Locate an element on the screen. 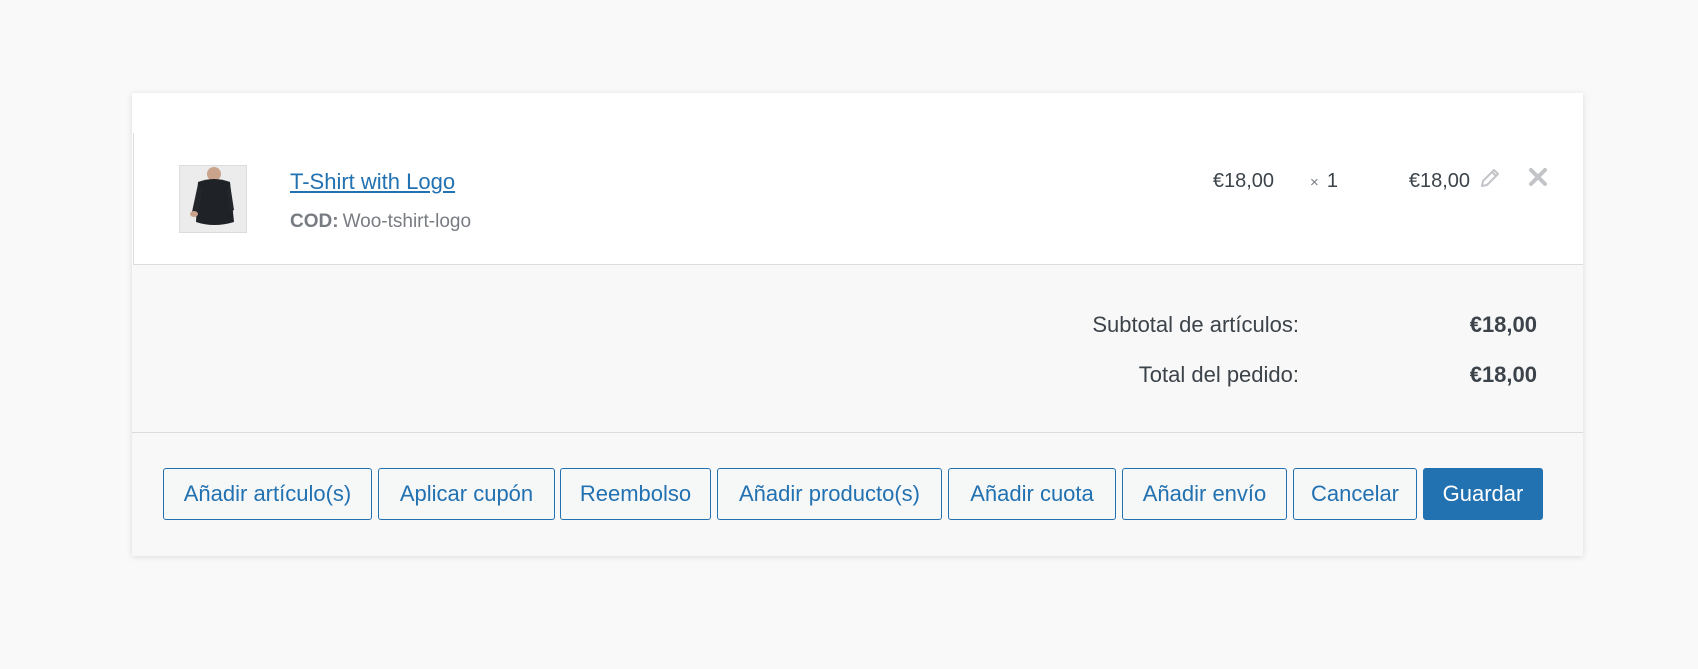 The image size is (1698, 669). add-products-button: Añadir producto(s) is located at coordinates (829, 494).